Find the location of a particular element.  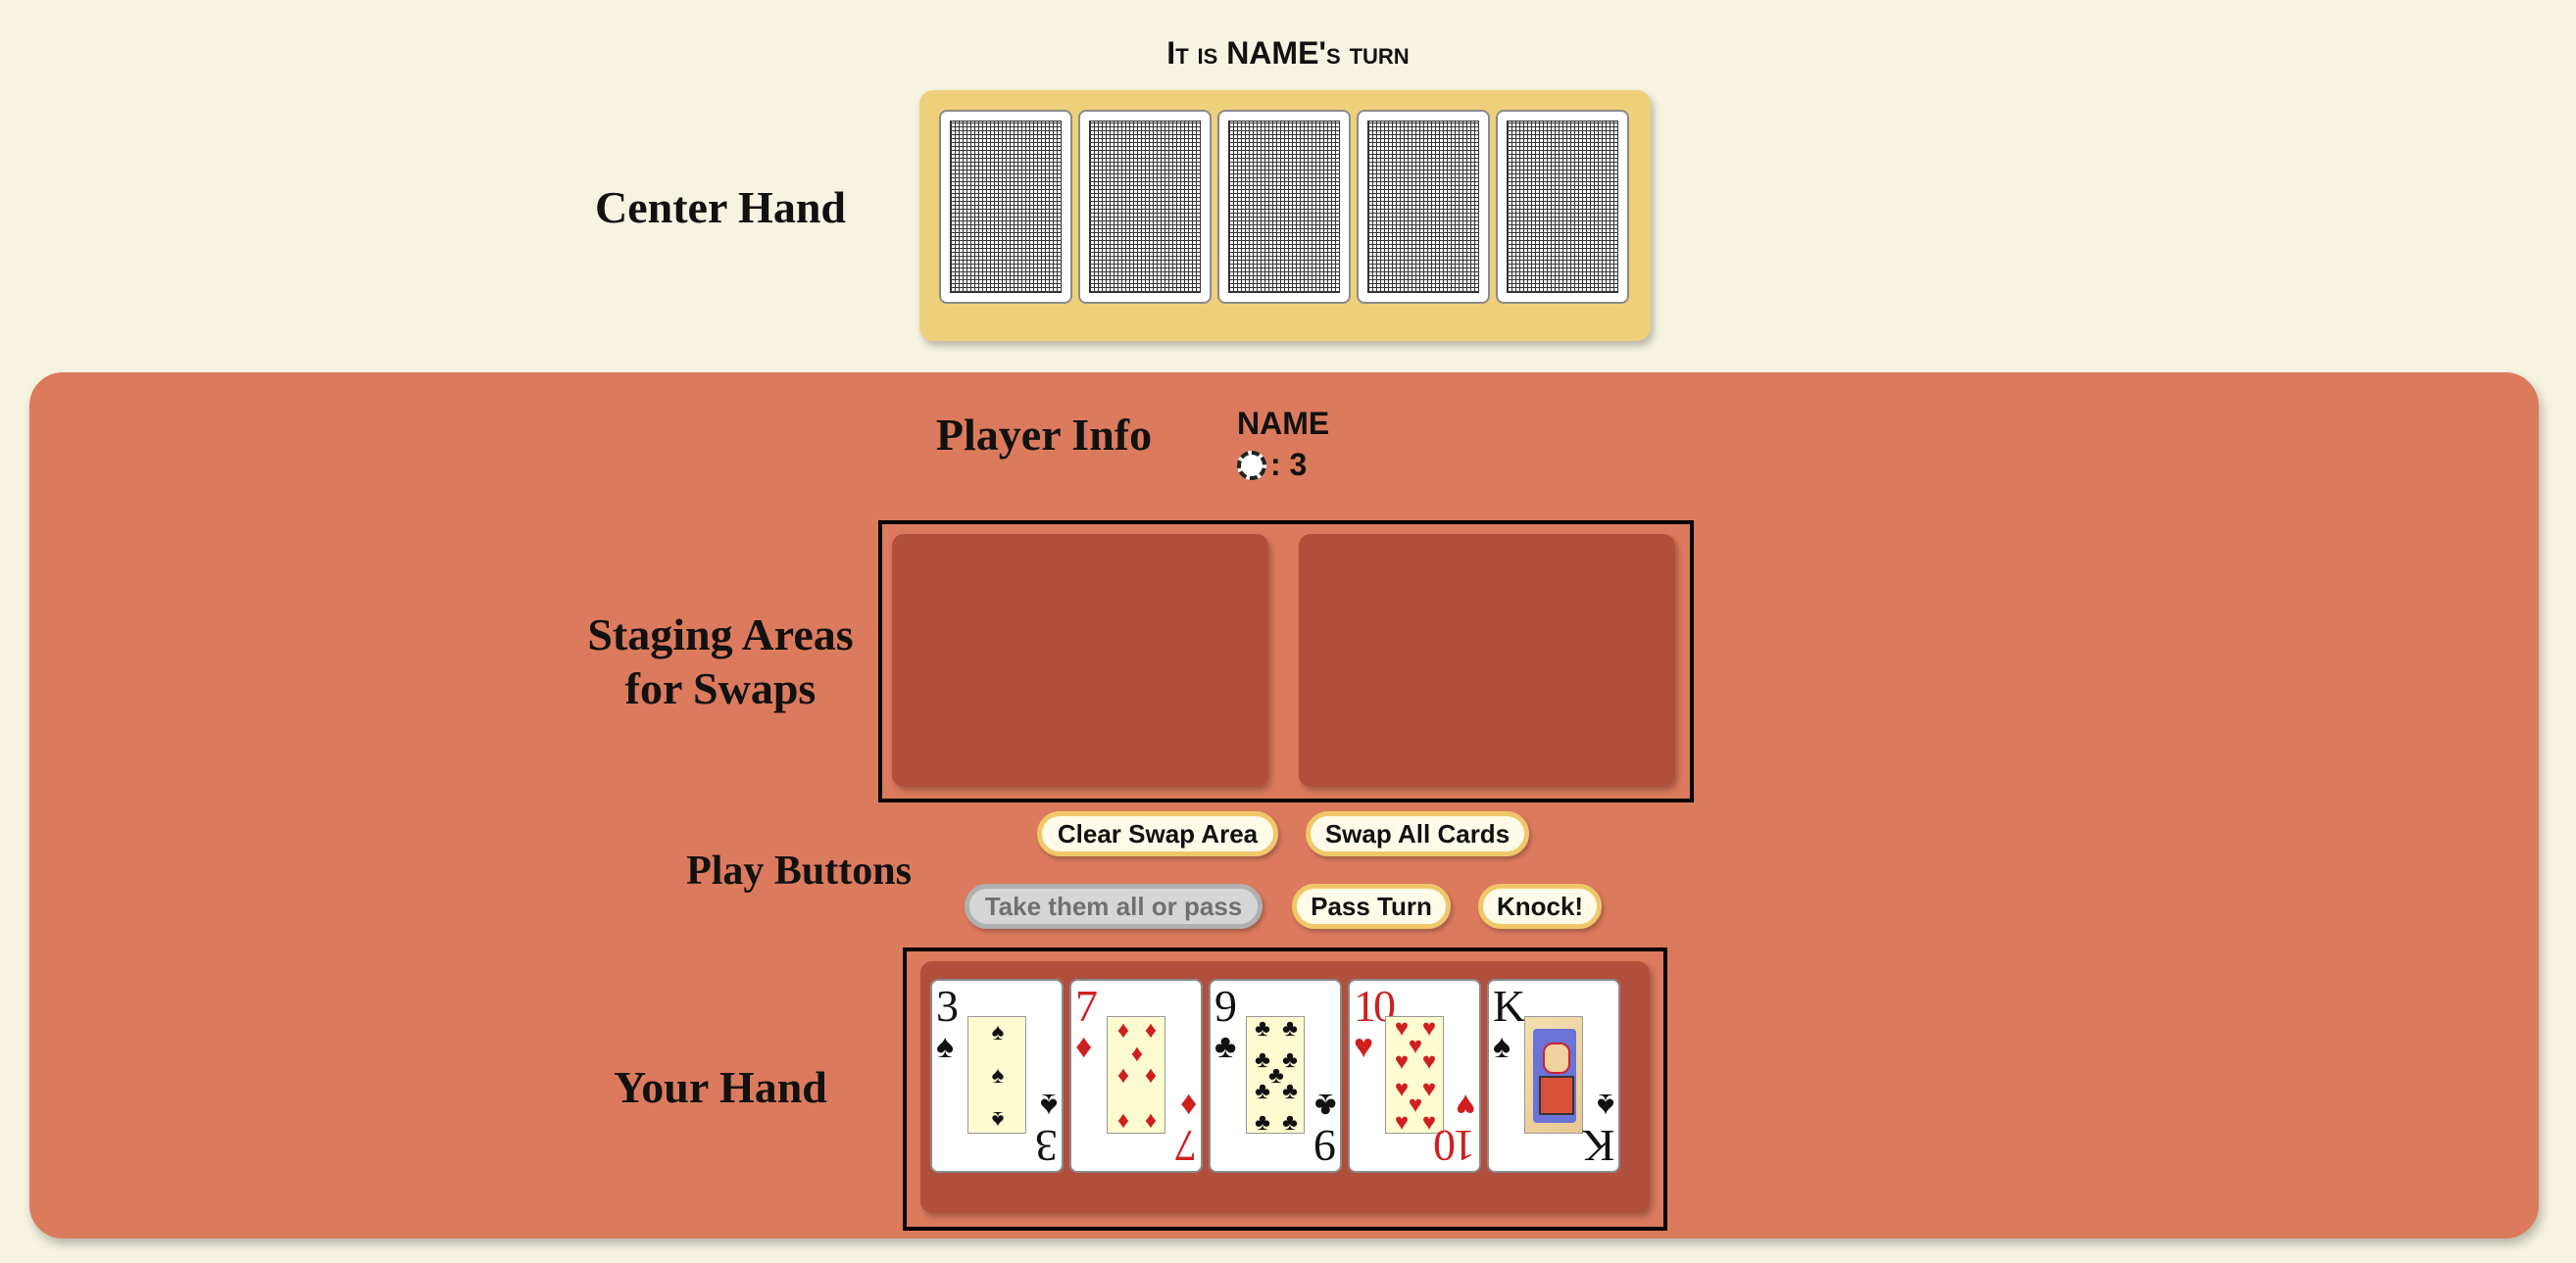

staging-frame is located at coordinates (1286, 661).